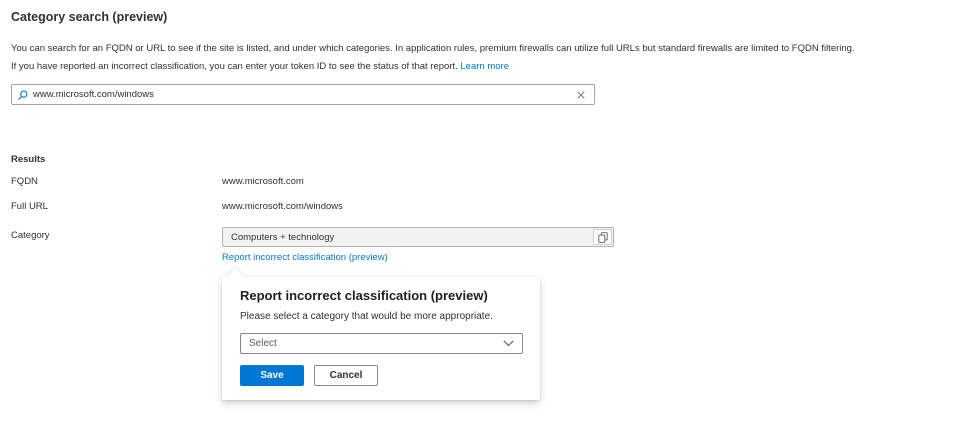 The width and height of the screenshot is (975, 446). Describe the element at coordinates (418, 237) in the screenshot. I see `category-value-field: Computers + technology` at that location.